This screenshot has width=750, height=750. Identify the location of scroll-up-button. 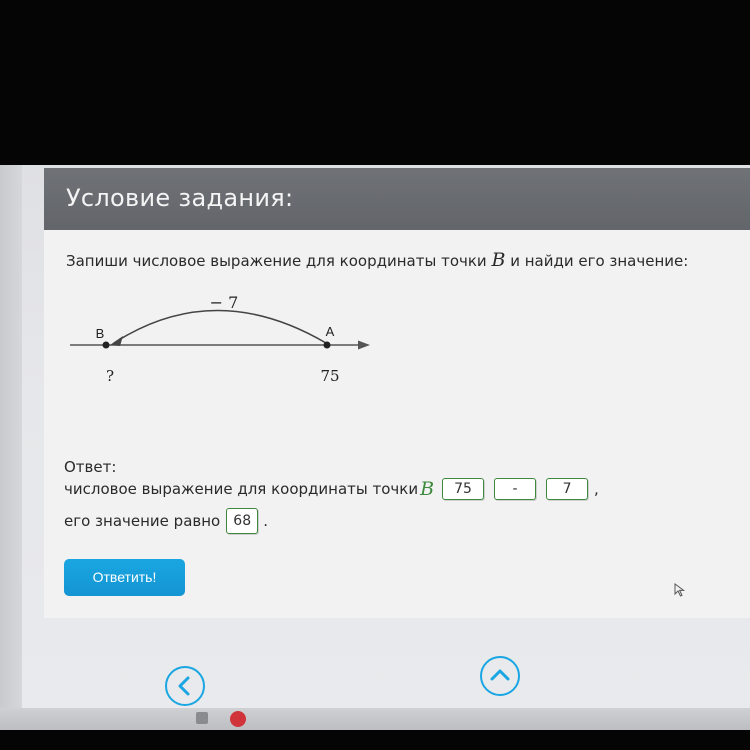
(500, 676).